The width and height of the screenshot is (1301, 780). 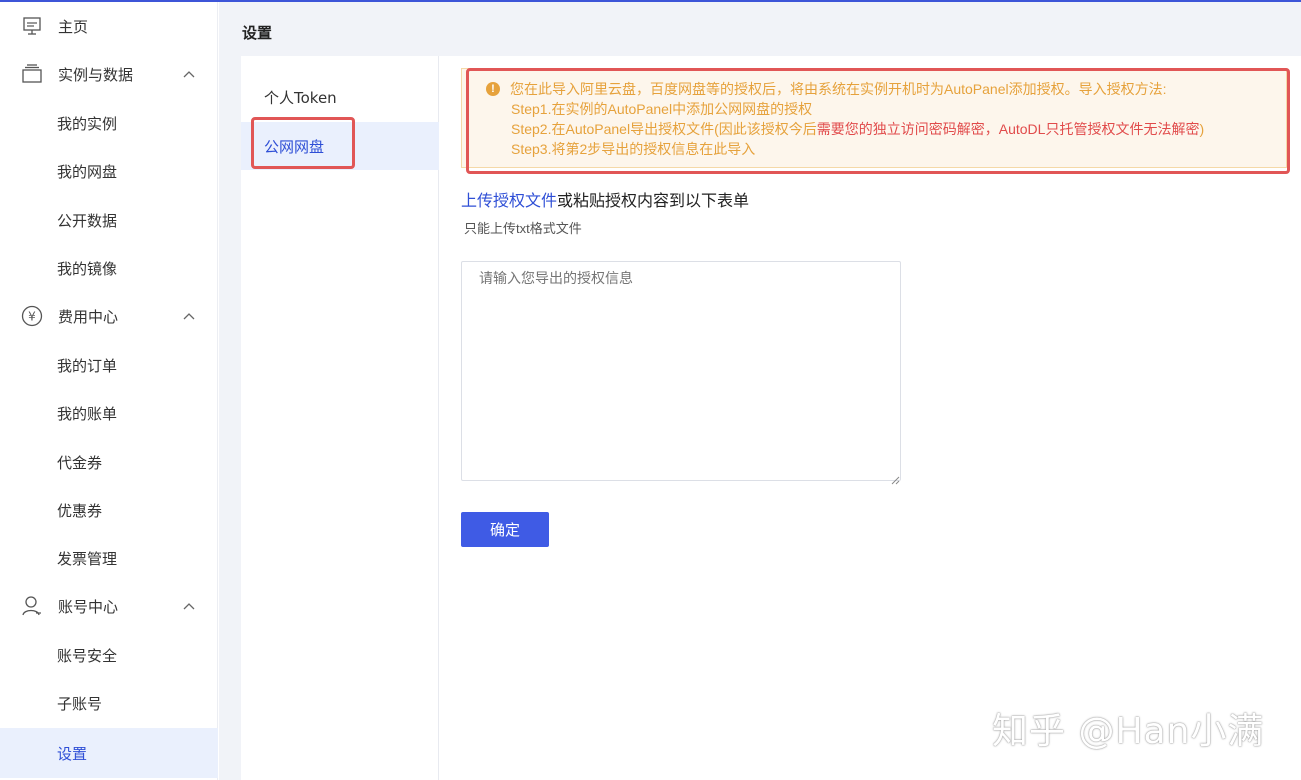 I want to click on sidebar-item-label: 我的订单, so click(x=87, y=365).